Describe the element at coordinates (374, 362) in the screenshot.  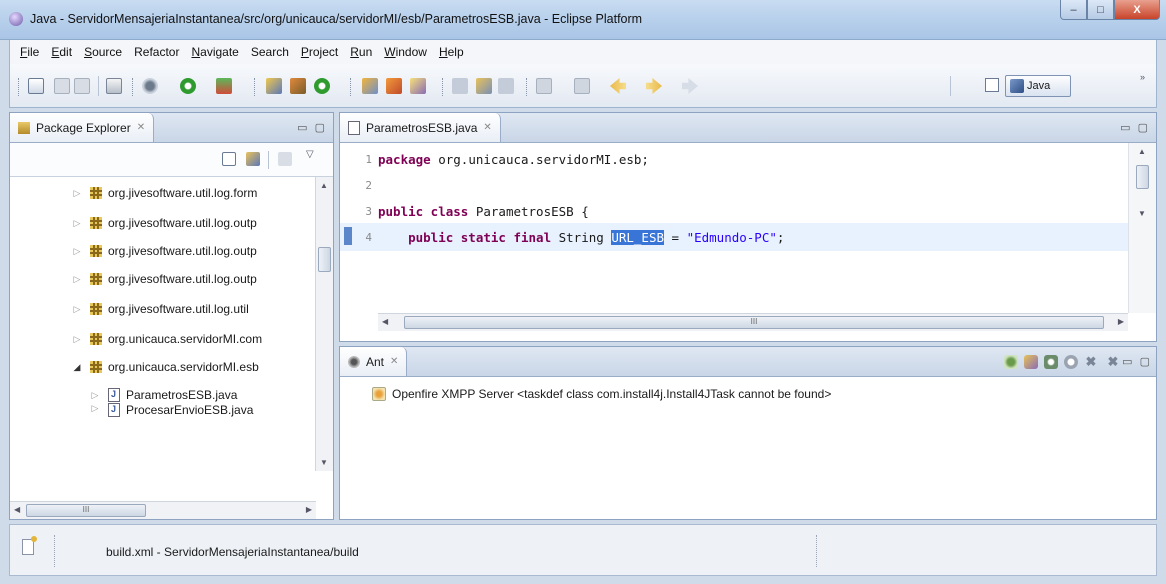
I see `tab-ant: Ant ✕` at that location.